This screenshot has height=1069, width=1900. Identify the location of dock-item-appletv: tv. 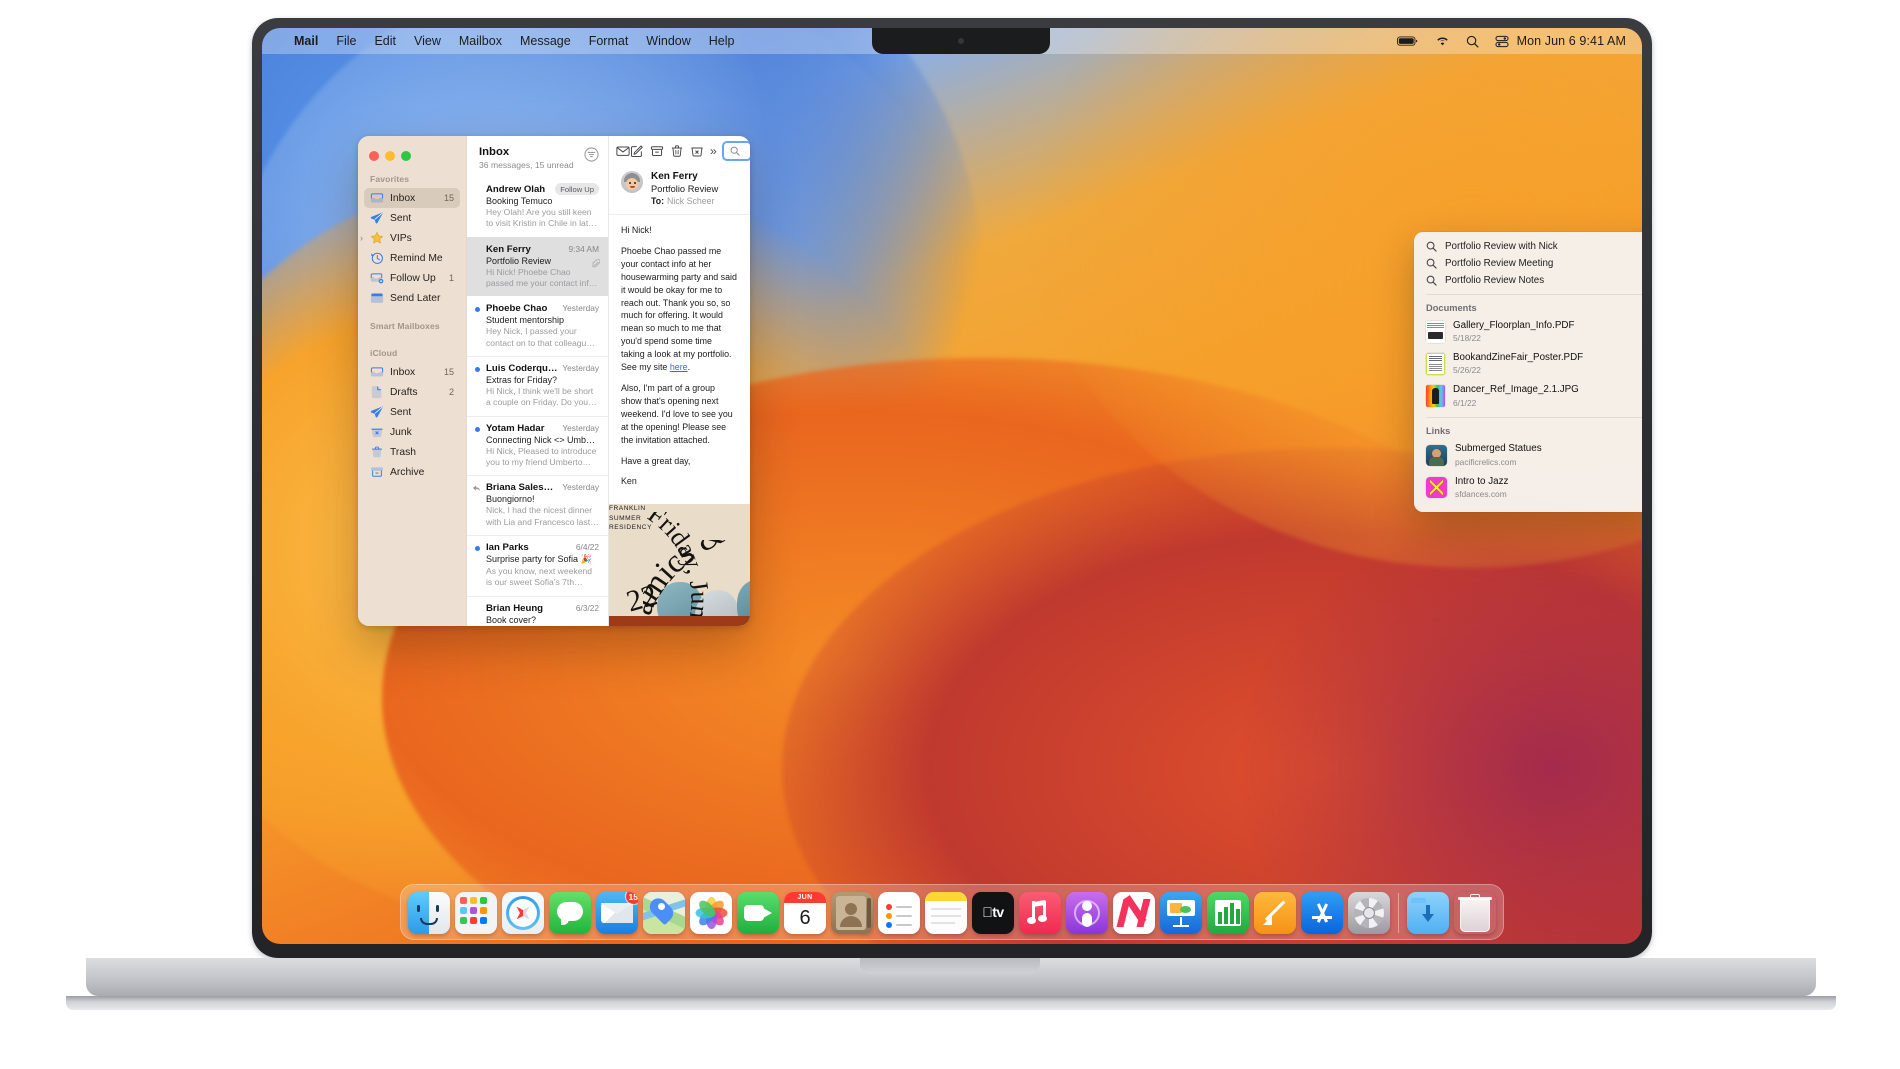
(993, 913).